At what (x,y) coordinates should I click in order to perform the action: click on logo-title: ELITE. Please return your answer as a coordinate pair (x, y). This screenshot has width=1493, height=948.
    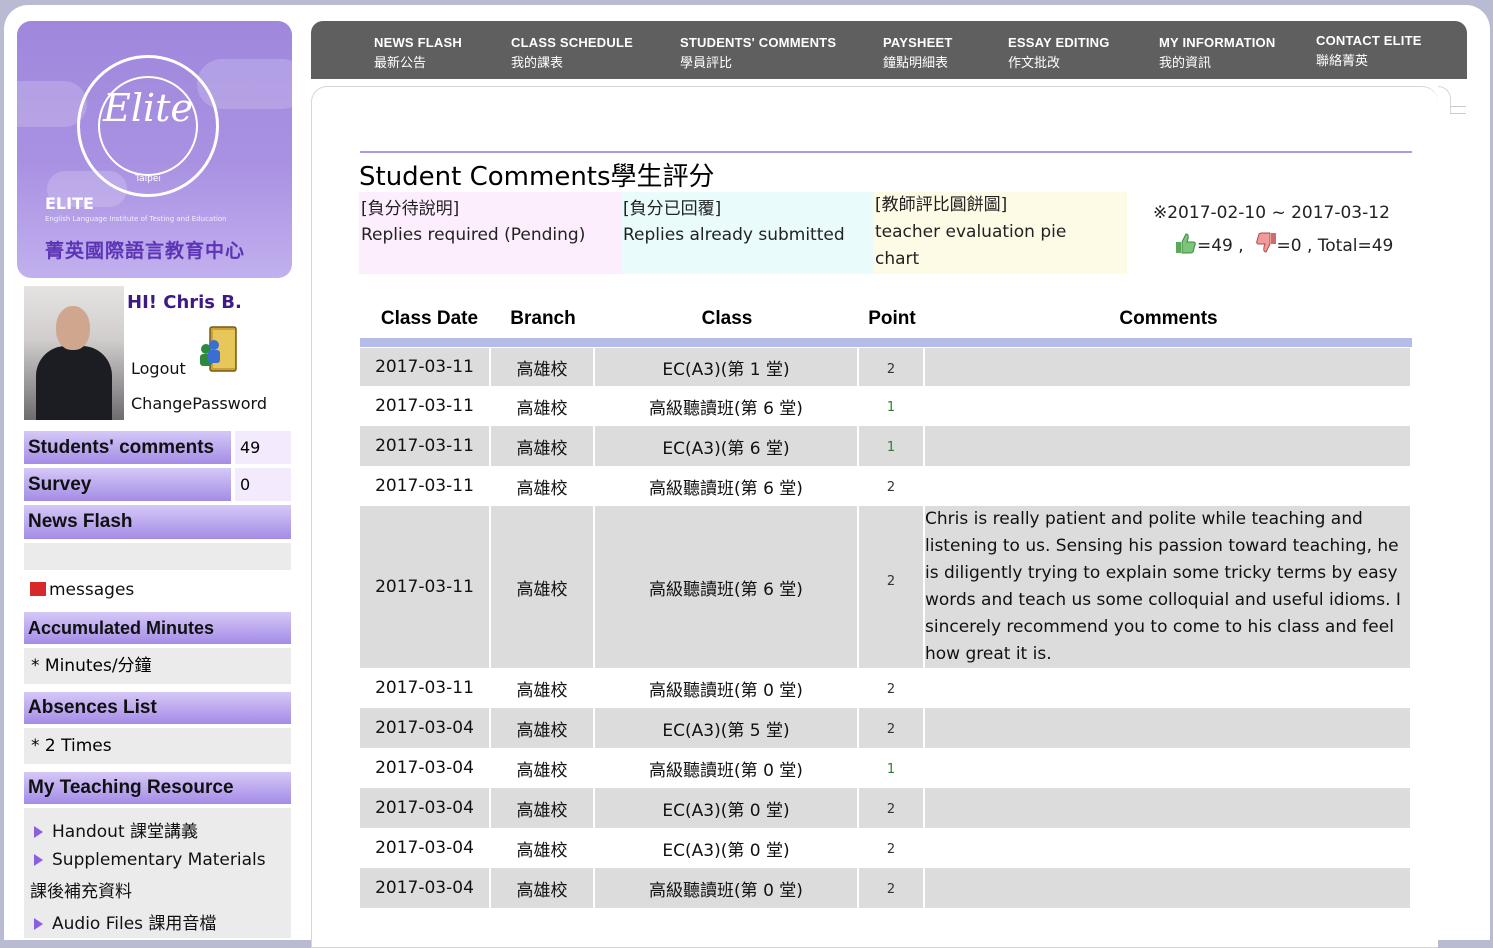
    Looking at the image, I should click on (69, 203).